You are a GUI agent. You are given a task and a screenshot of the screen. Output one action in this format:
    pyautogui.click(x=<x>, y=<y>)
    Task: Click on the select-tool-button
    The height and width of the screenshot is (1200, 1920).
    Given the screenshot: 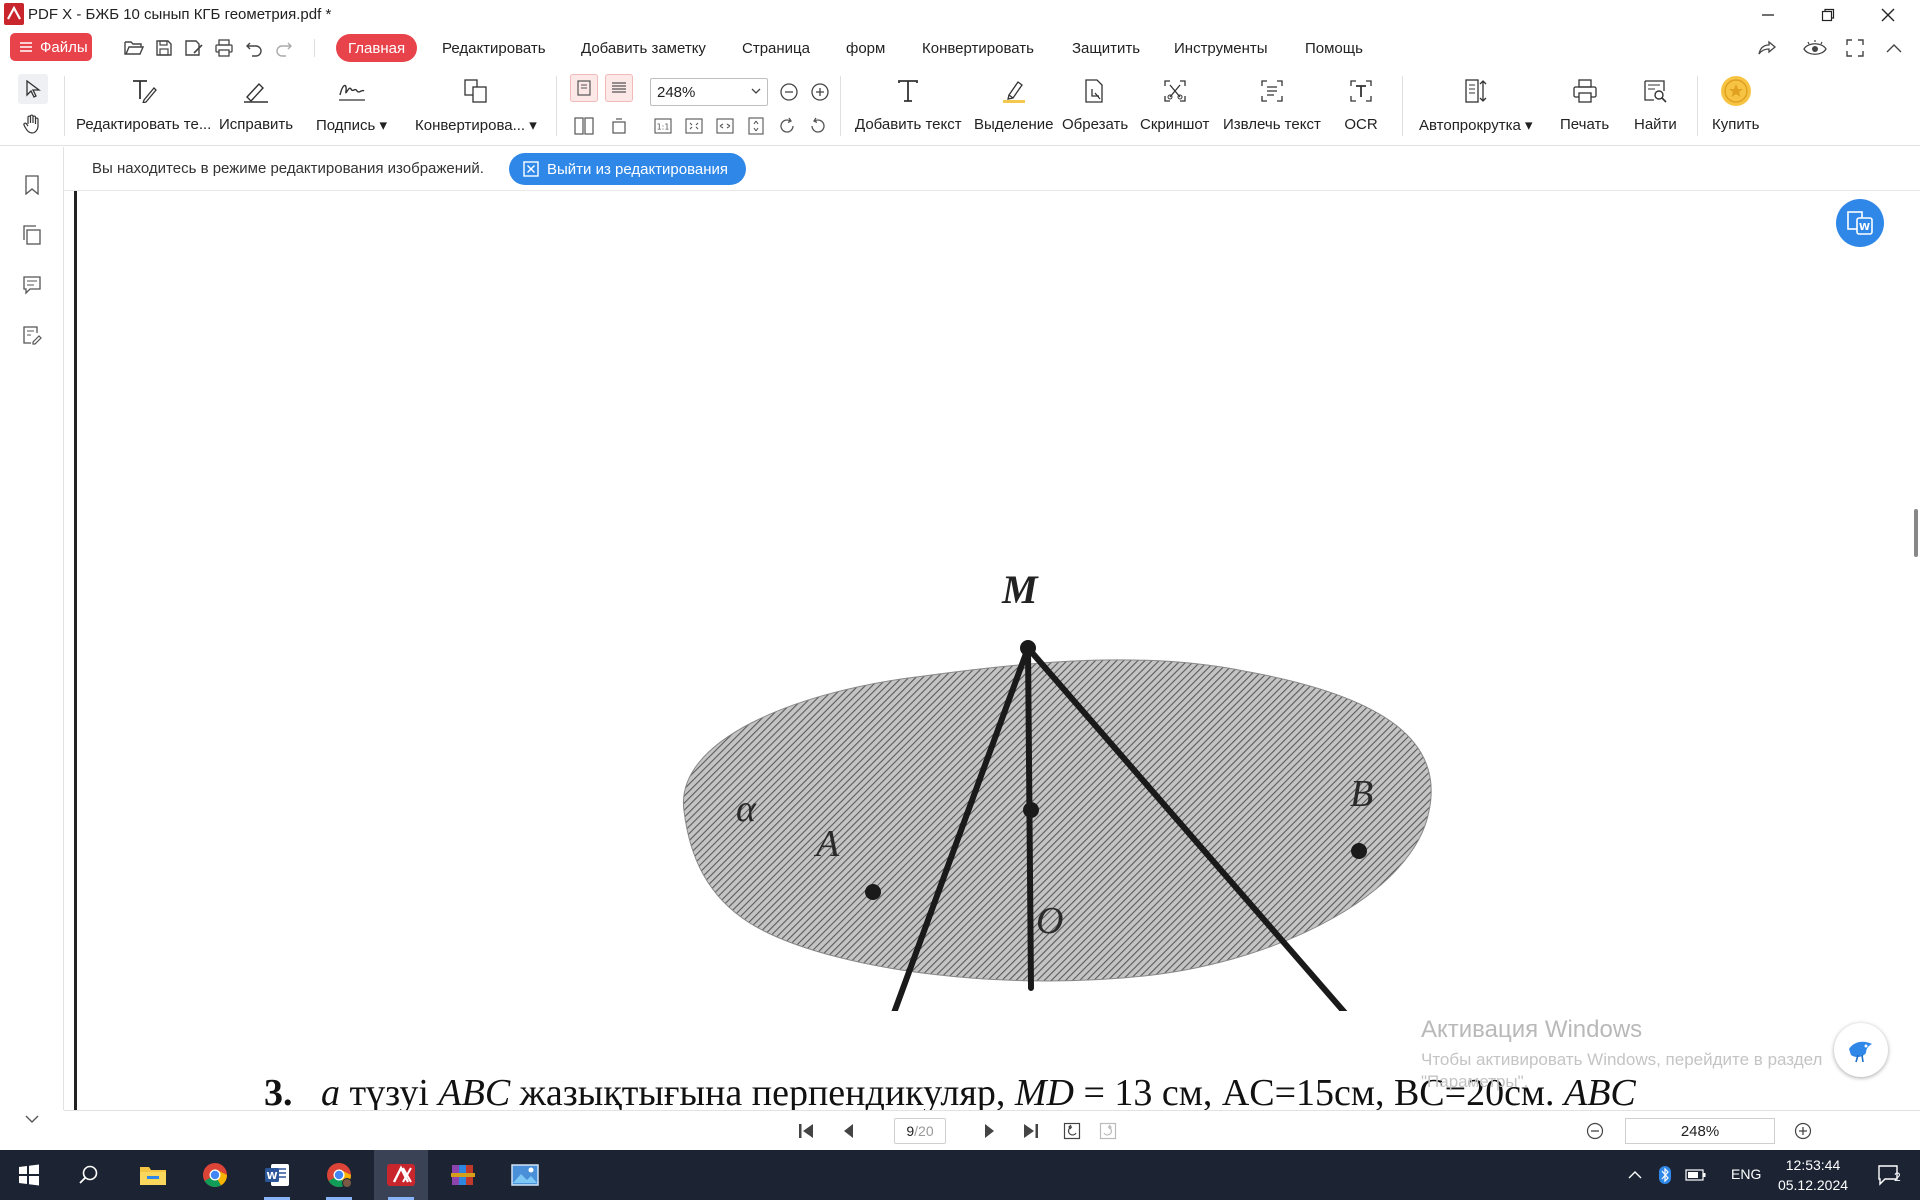 What is the action you would take?
    pyautogui.click(x=33, y=89)
    